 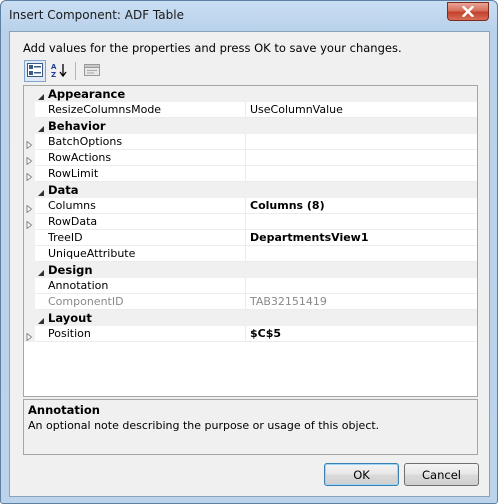 I want to click on property-row-row-actions: RowActions, so click(x=250, y=158).